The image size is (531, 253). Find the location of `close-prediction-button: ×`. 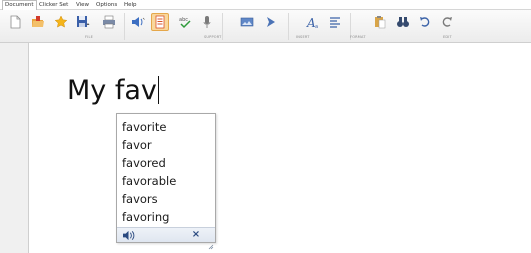

close-prediction-button: × is located at coordinates (196, 234).